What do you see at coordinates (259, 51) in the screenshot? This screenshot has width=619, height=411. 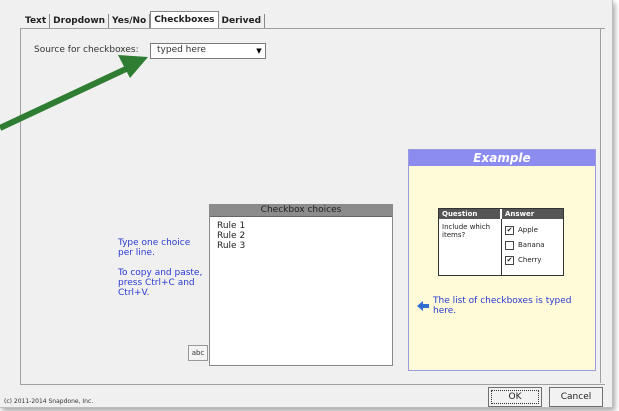 I see `chevron-down-icon: ▼` at bounding box center [259, 51].